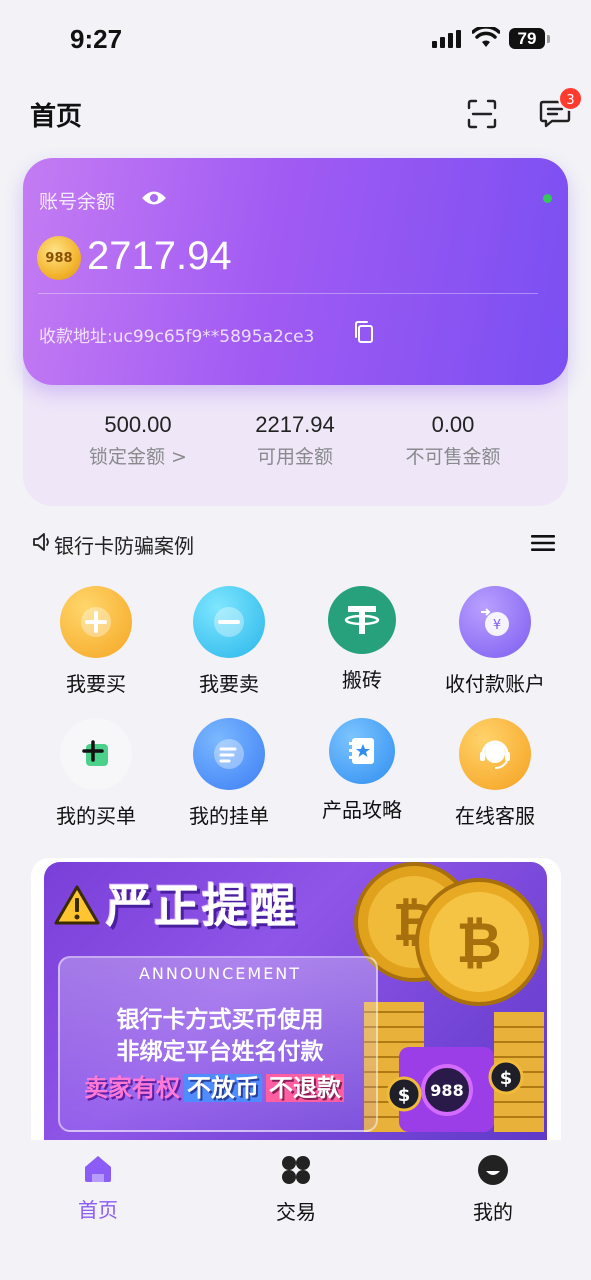 This screenshot has width=591, height=1280. What do you see at coordinates (296, 1170) in the screenshot?
I see `trade-icon` at bounding box center [296, 1170].